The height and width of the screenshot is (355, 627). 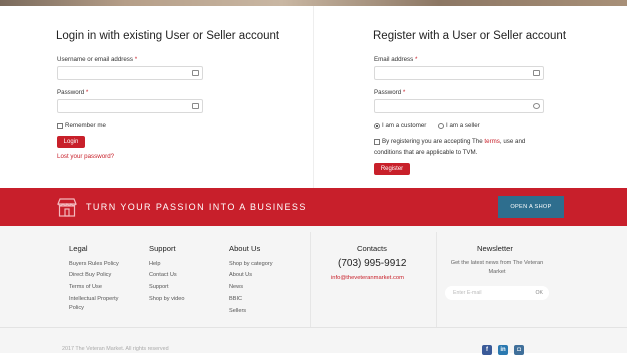 What do you see at coordinates (67, 207) in the screenshot?
I see `shop-icon` at bounding box center [67, 207].